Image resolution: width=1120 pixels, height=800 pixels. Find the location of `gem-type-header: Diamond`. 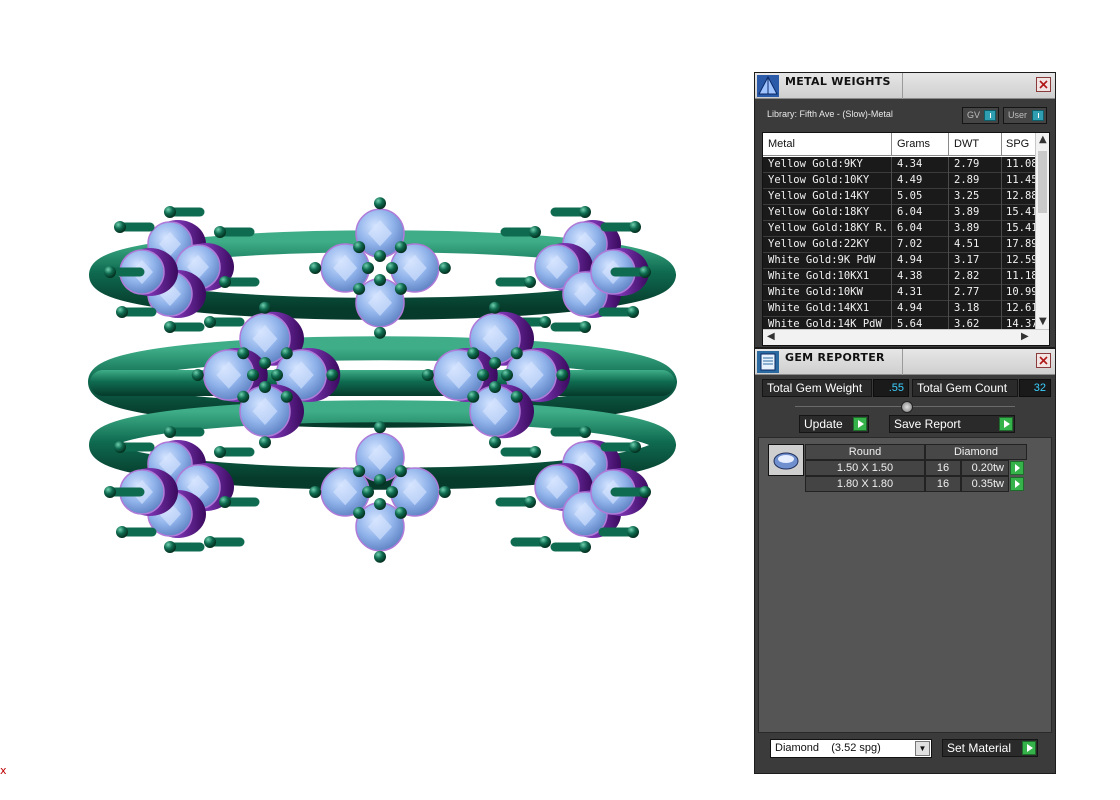

gem-type-header: Diamond is located at coordinates (976, 452).